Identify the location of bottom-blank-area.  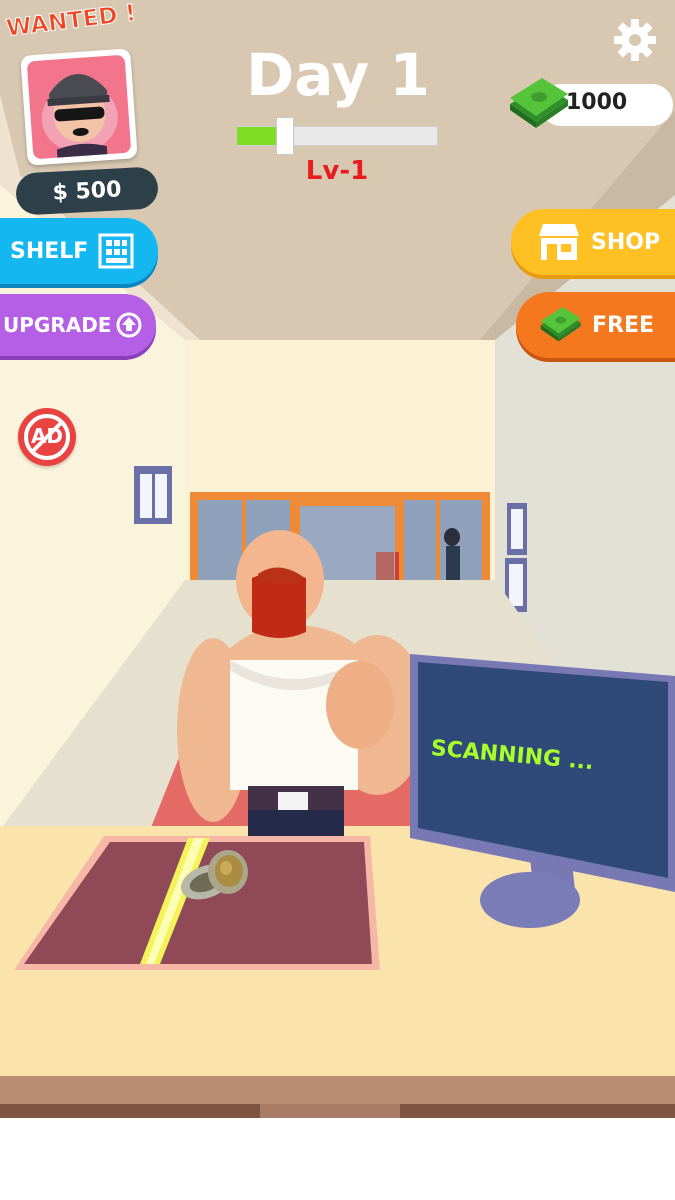
(337, 1159).